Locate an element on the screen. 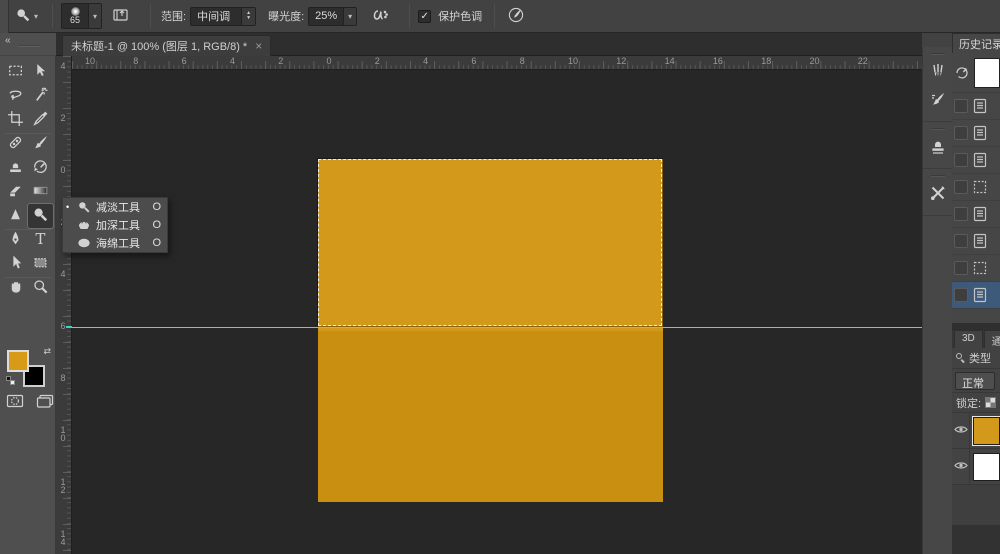 The width and height of the screenshot is (1000, 554). flyout-item-label: 加深工具 is located at coordinates (118, 226).